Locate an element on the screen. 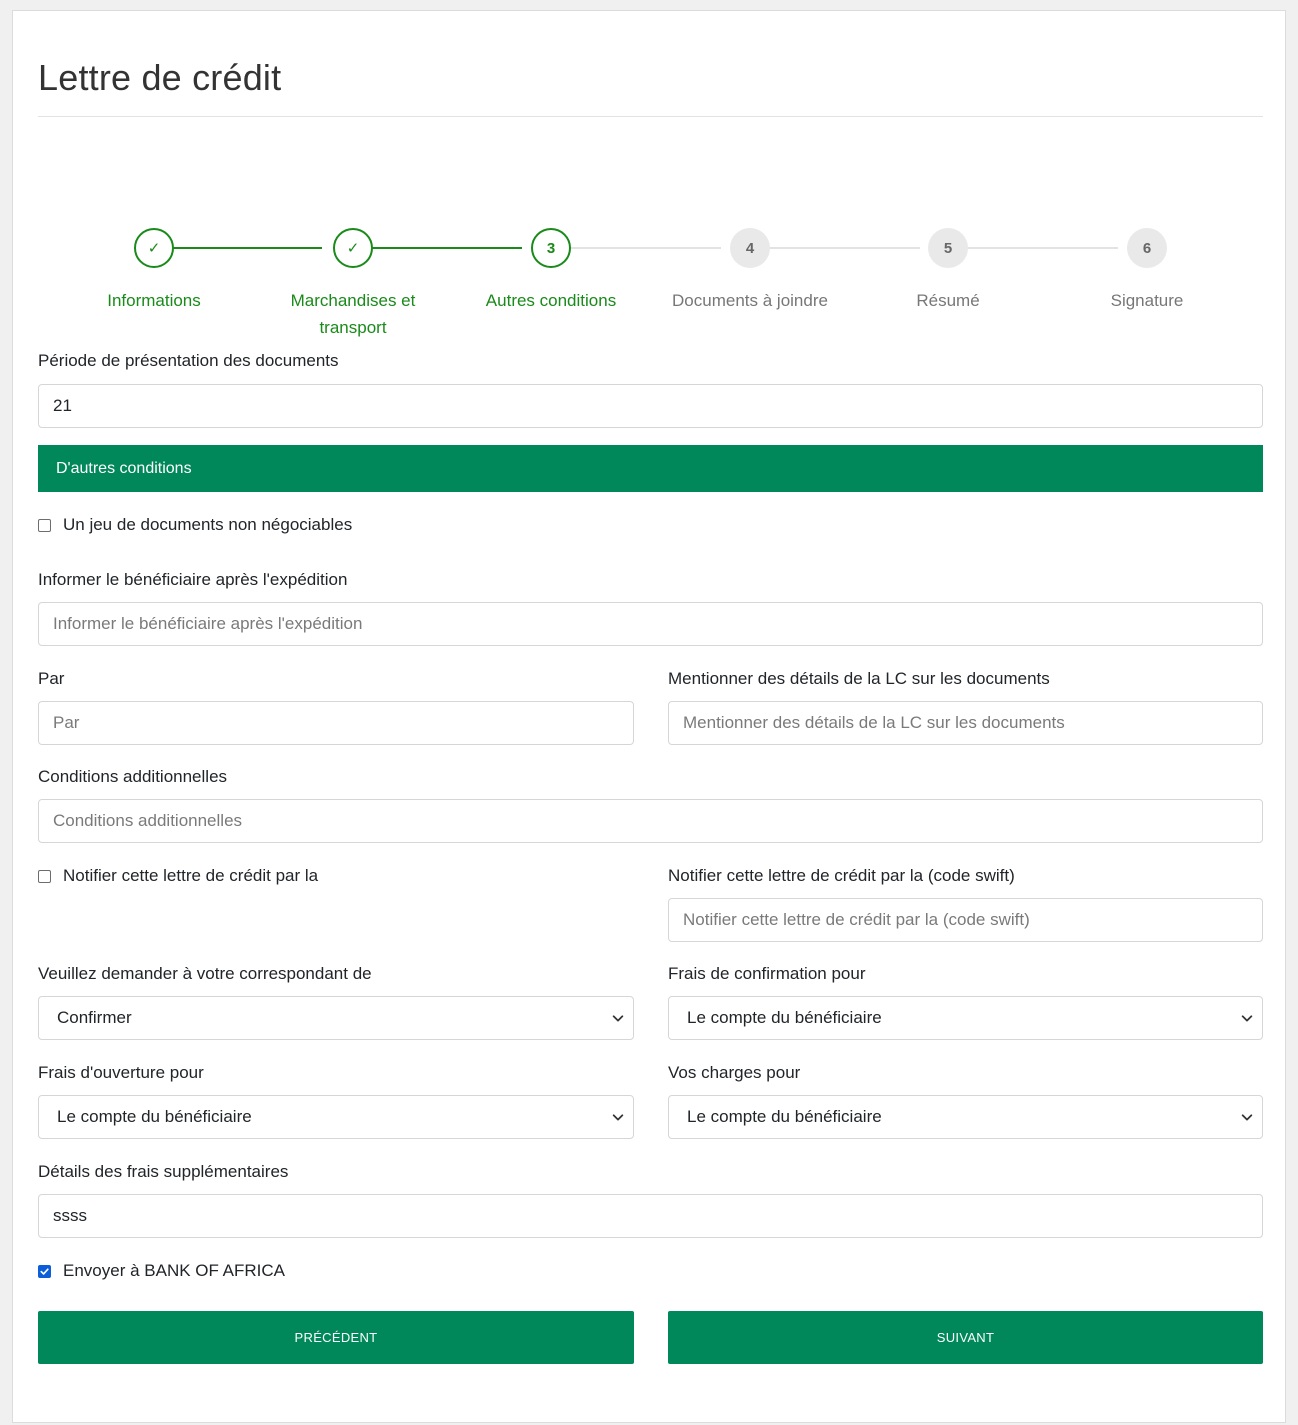 The image size is (1298, 1425). by-input is located at coordinates (336, 723).